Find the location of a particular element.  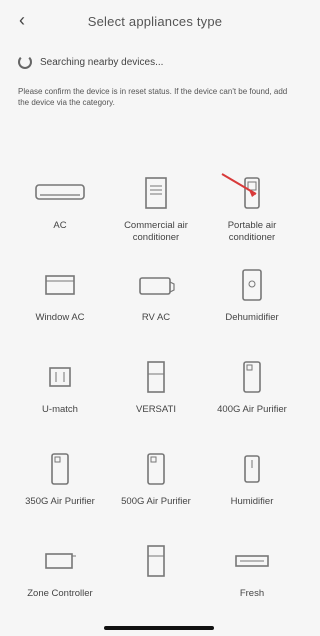

appliance-label: U-match is located at coordinates (60, 409).